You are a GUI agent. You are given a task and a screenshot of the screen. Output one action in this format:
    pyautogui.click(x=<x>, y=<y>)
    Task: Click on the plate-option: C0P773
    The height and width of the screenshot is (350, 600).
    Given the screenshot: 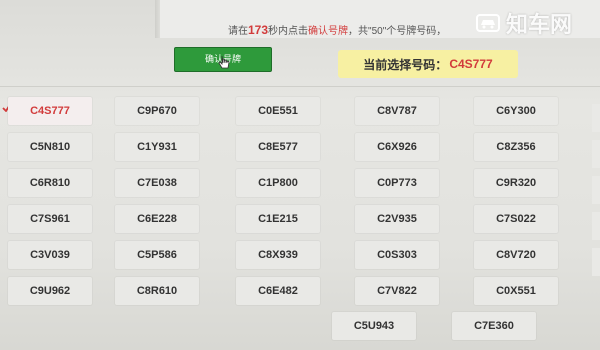 What is the action you would take?
    pyautogui.click(x=397, y=183)
    